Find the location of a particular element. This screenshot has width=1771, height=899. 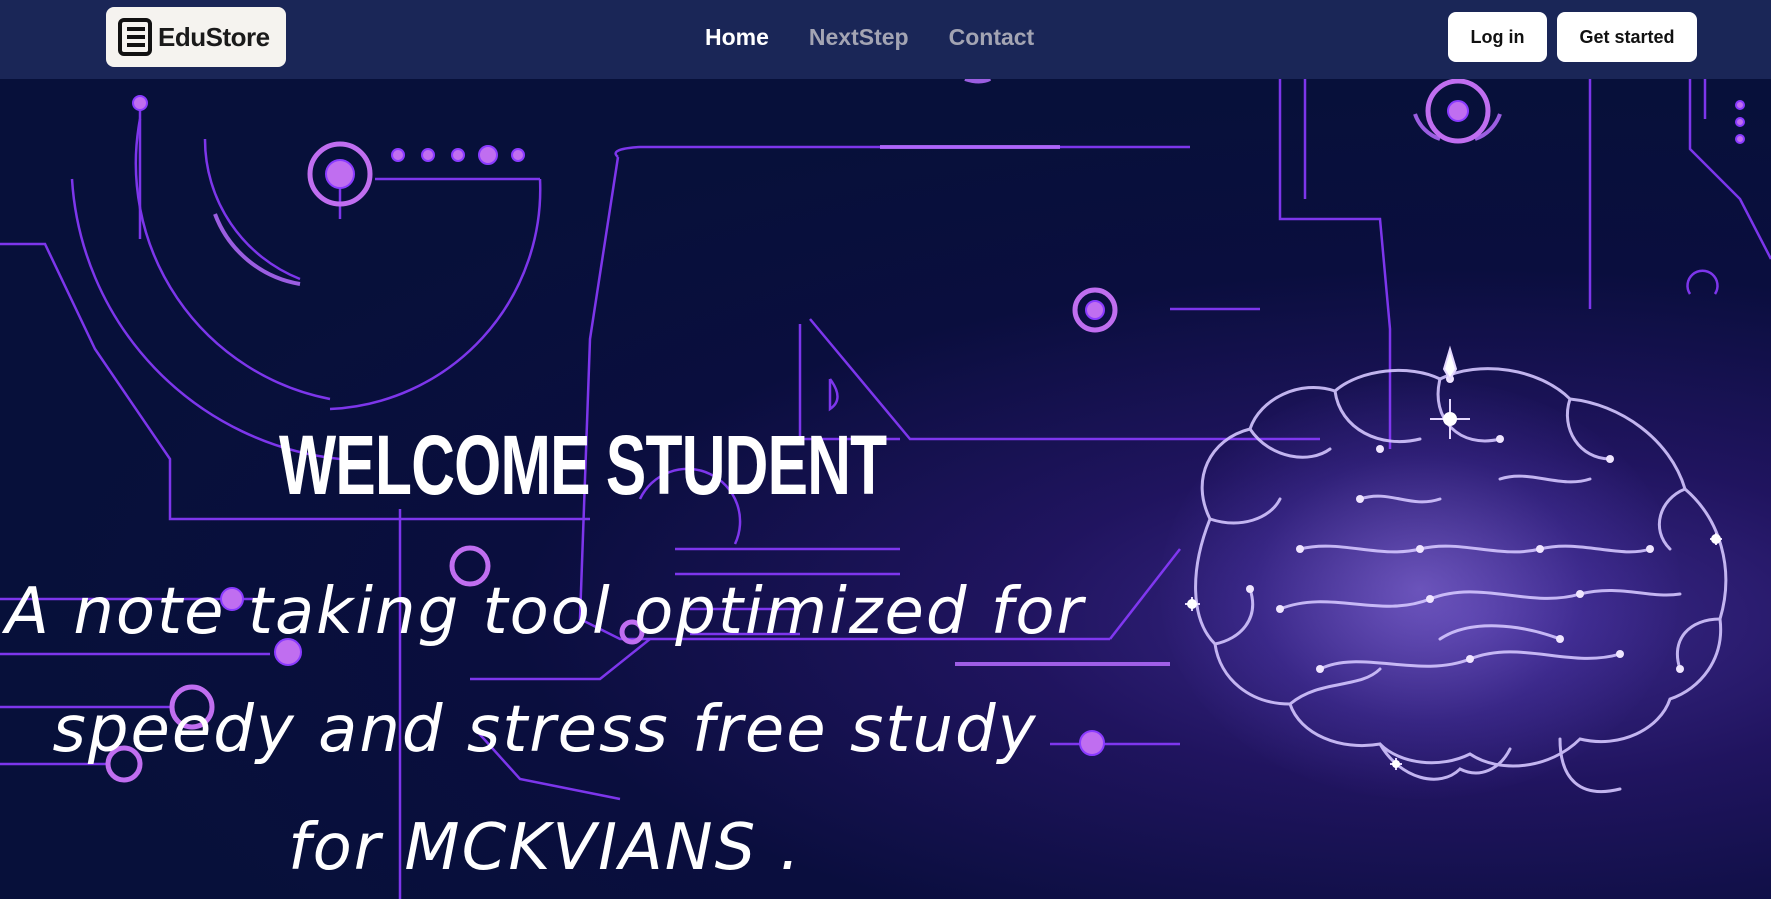

tagline-line-1: A note taking tool optimized for is located at coordinates (545, 612).